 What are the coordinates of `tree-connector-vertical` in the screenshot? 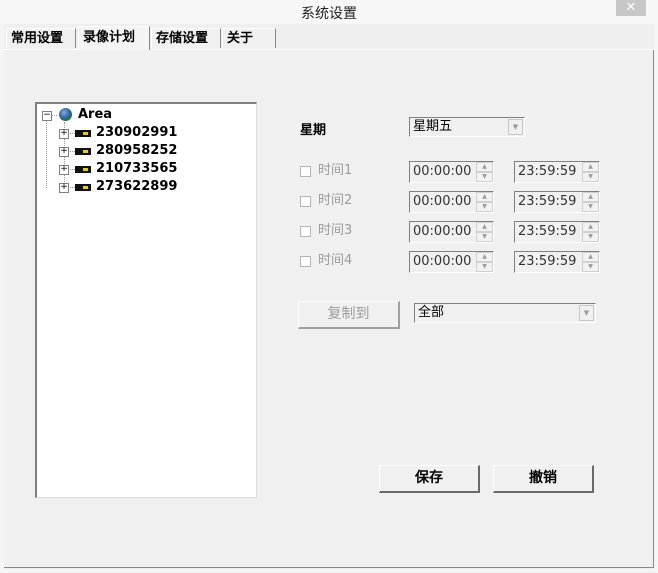 It's located at (46, 154).